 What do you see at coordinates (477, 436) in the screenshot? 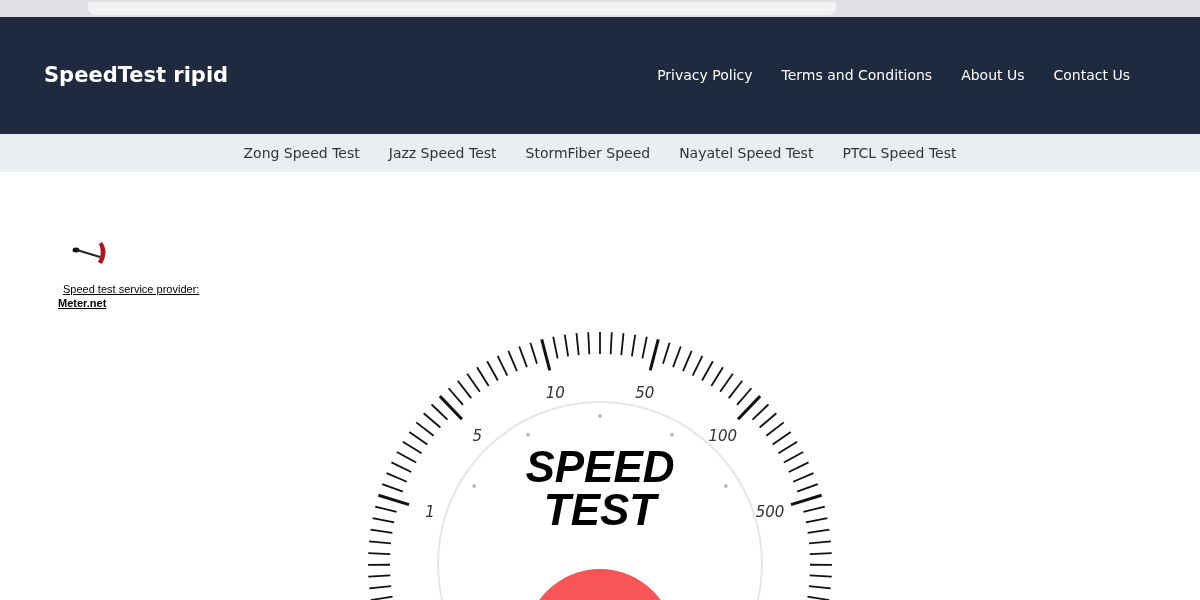
I see `scale-label: 5` at bounding box center [477, 436].